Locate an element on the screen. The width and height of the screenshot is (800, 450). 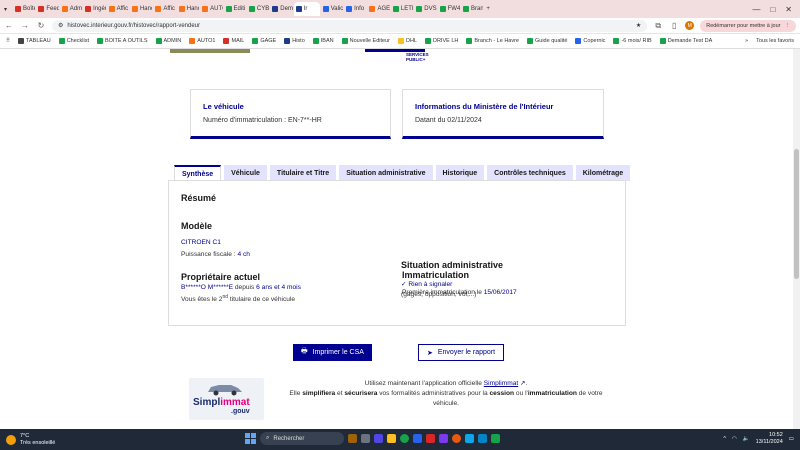
taskbar-search: ⌕ Rechercher is located at coordinates (302, 438).